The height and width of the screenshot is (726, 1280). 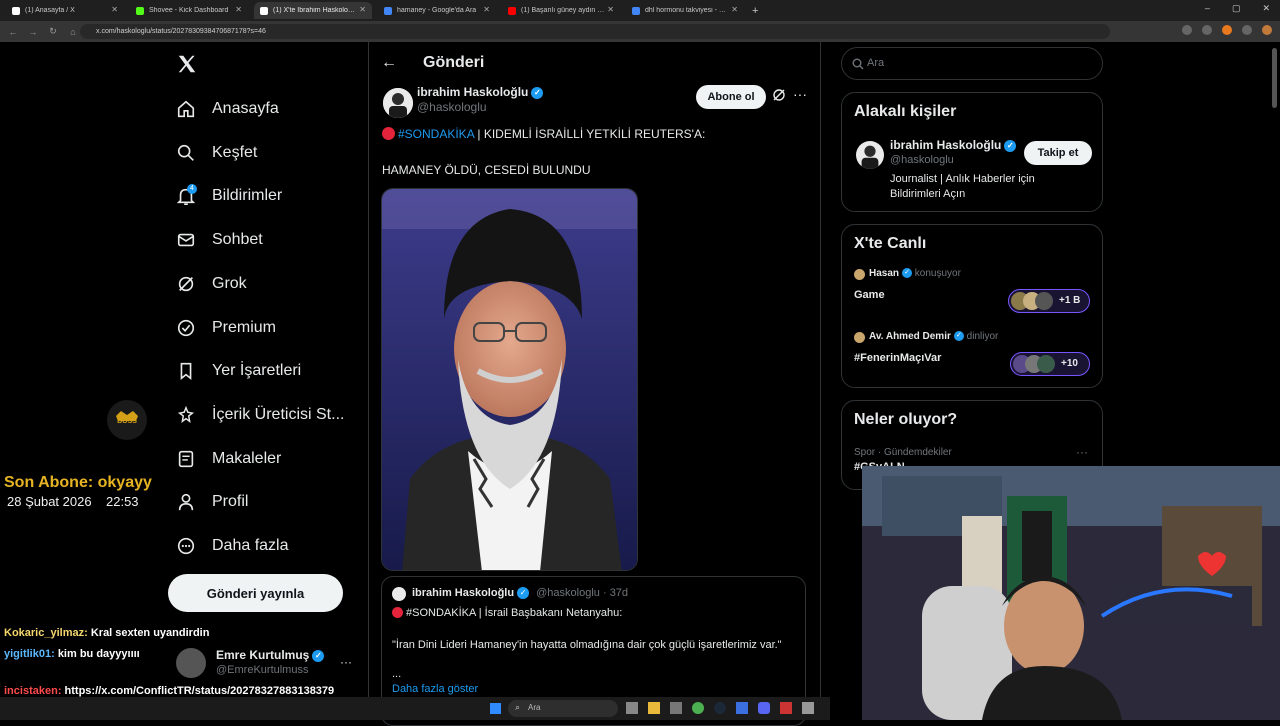 I want to click on nav-item-mail: Sohbet, so click(x=219, y=240).